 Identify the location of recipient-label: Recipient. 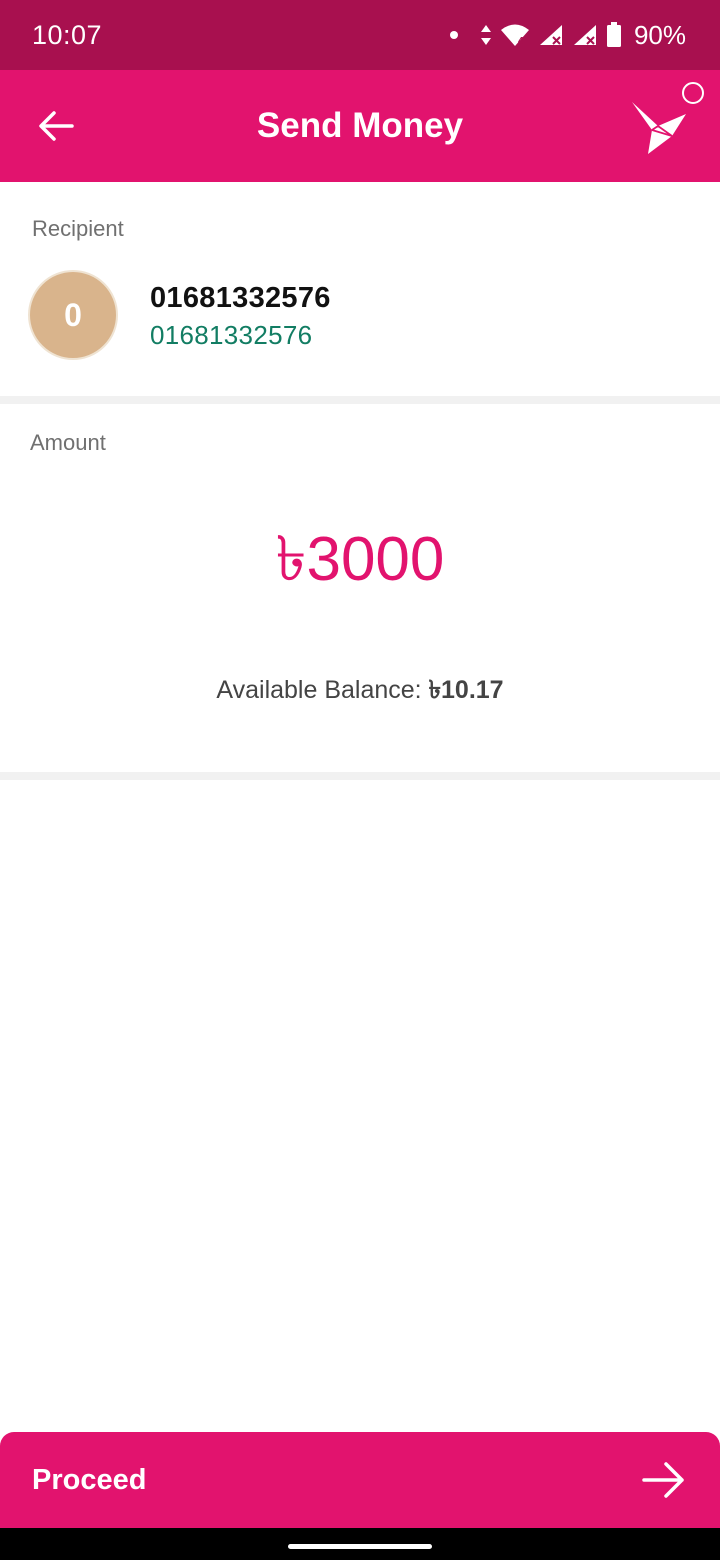
(78, 228).